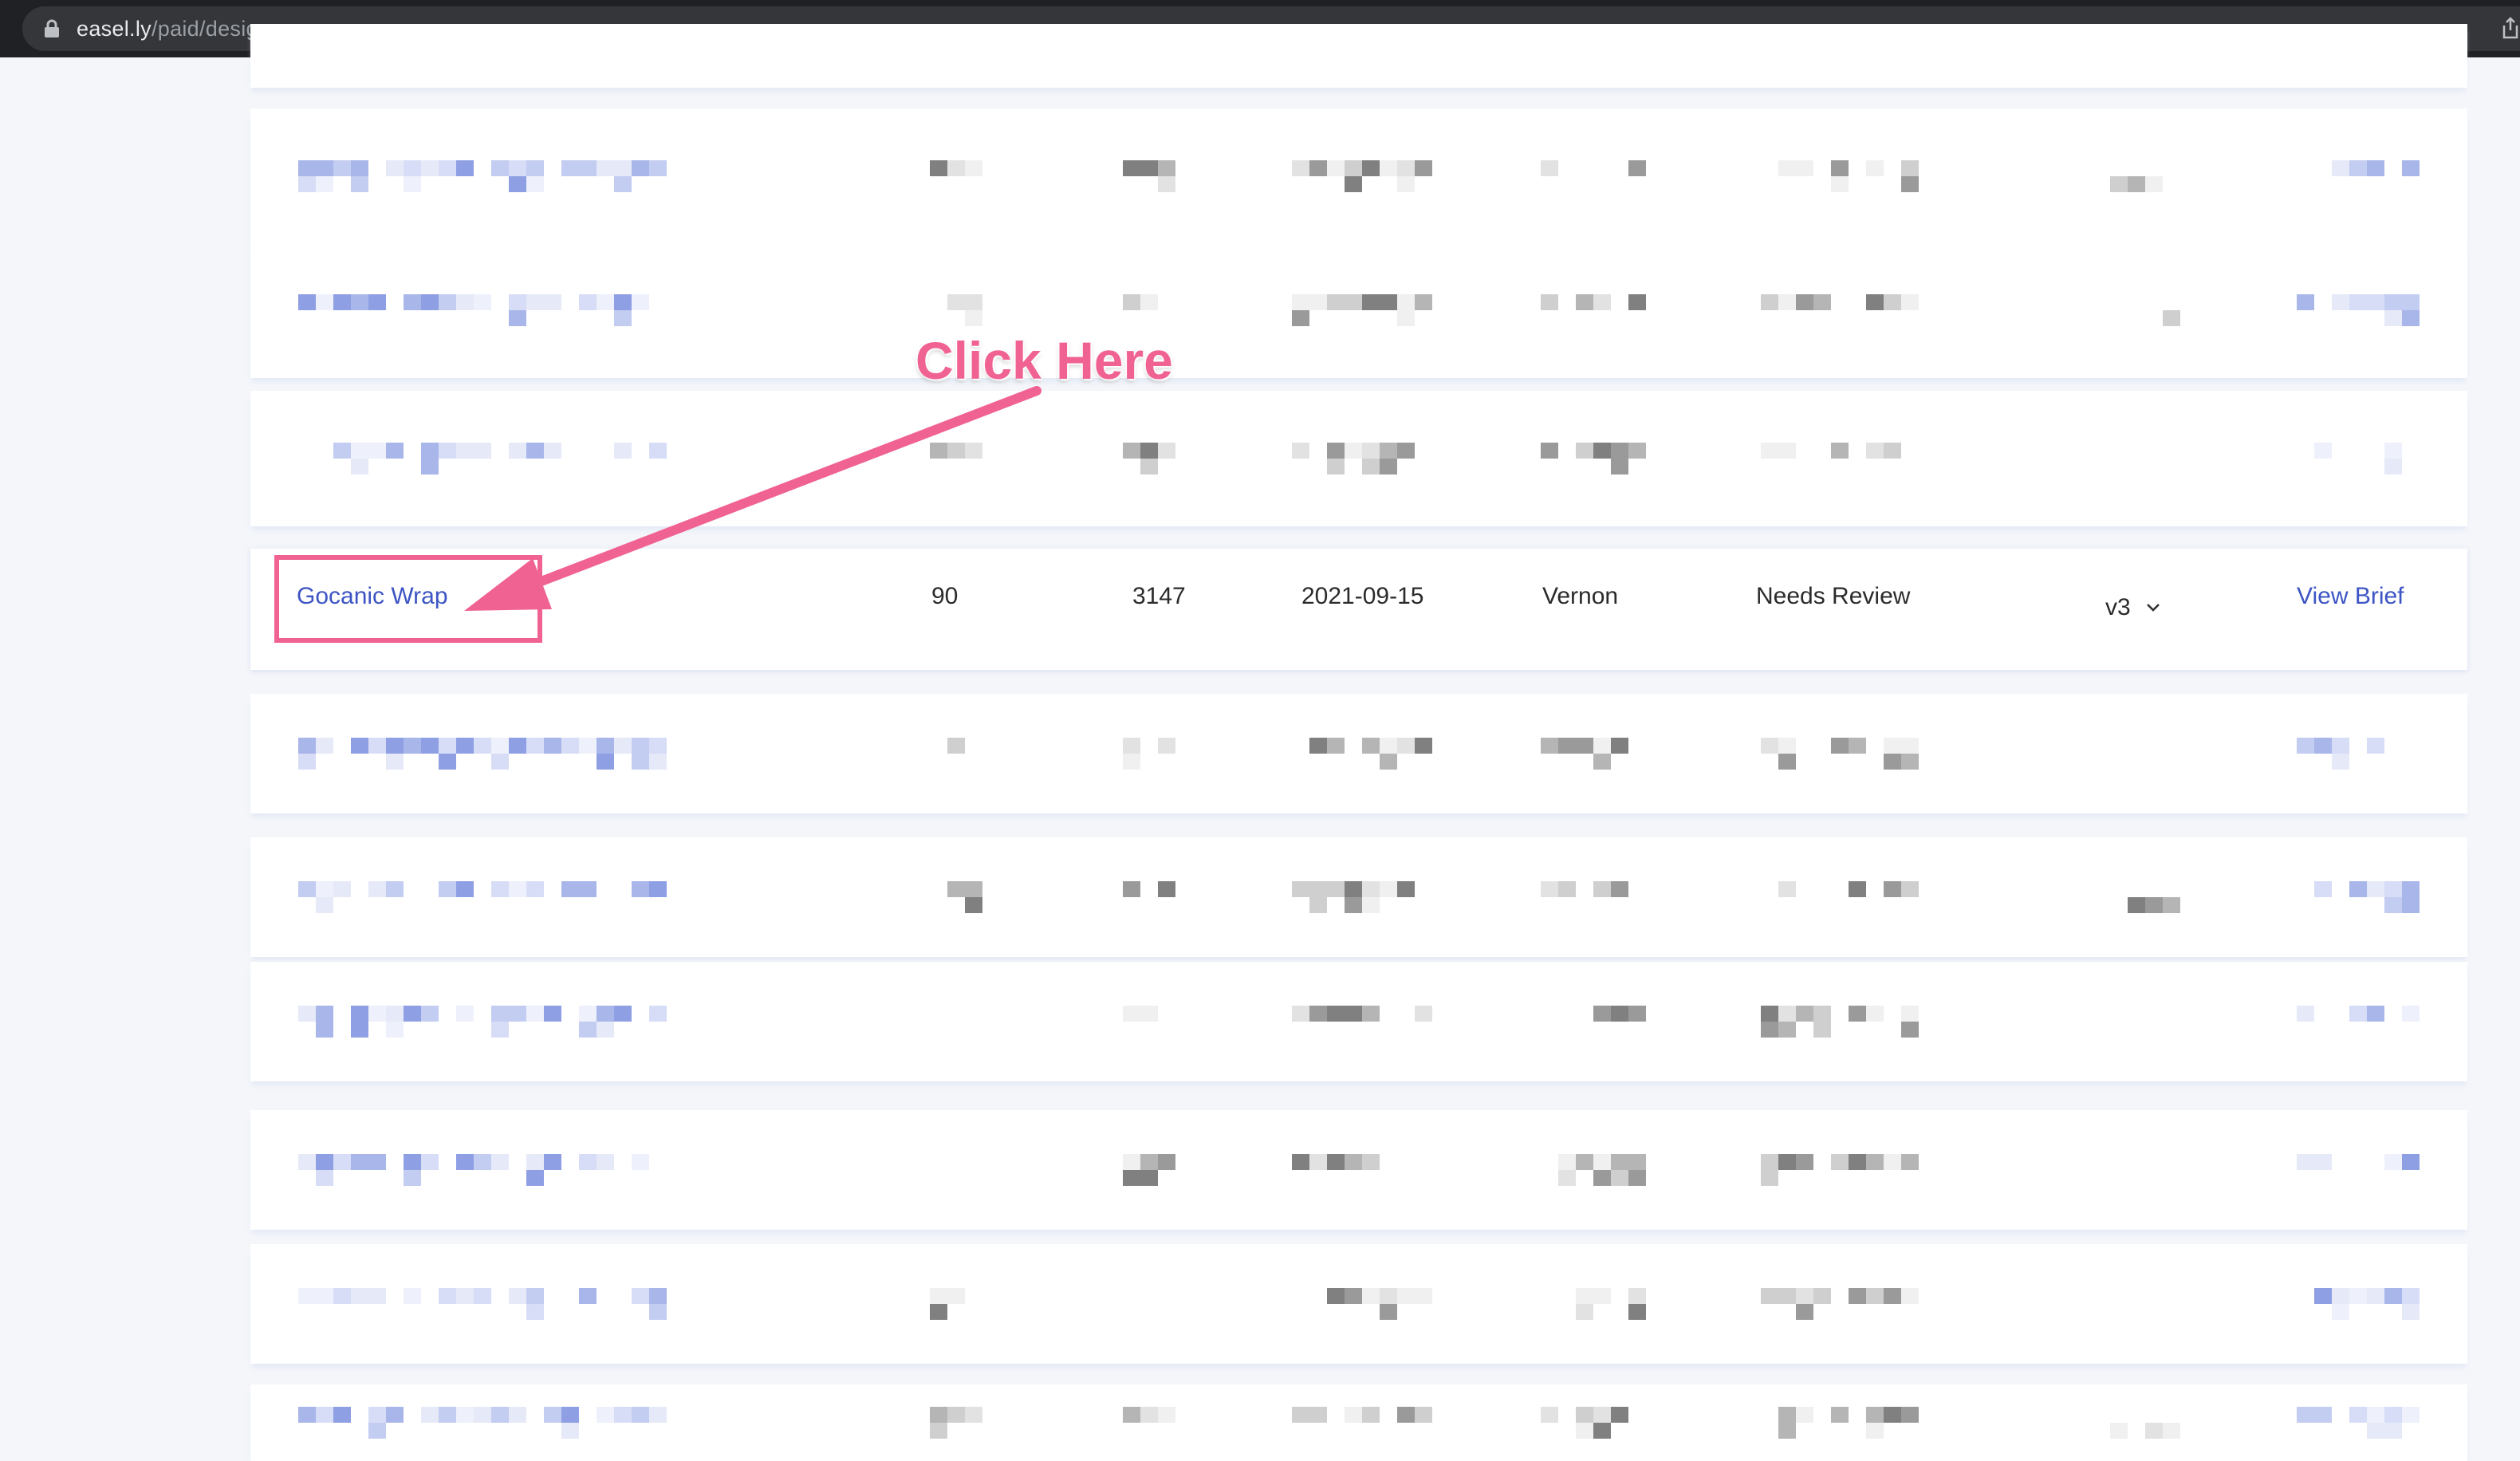  I want to click on view-brief-link: View Brief, so click(2350, 596).